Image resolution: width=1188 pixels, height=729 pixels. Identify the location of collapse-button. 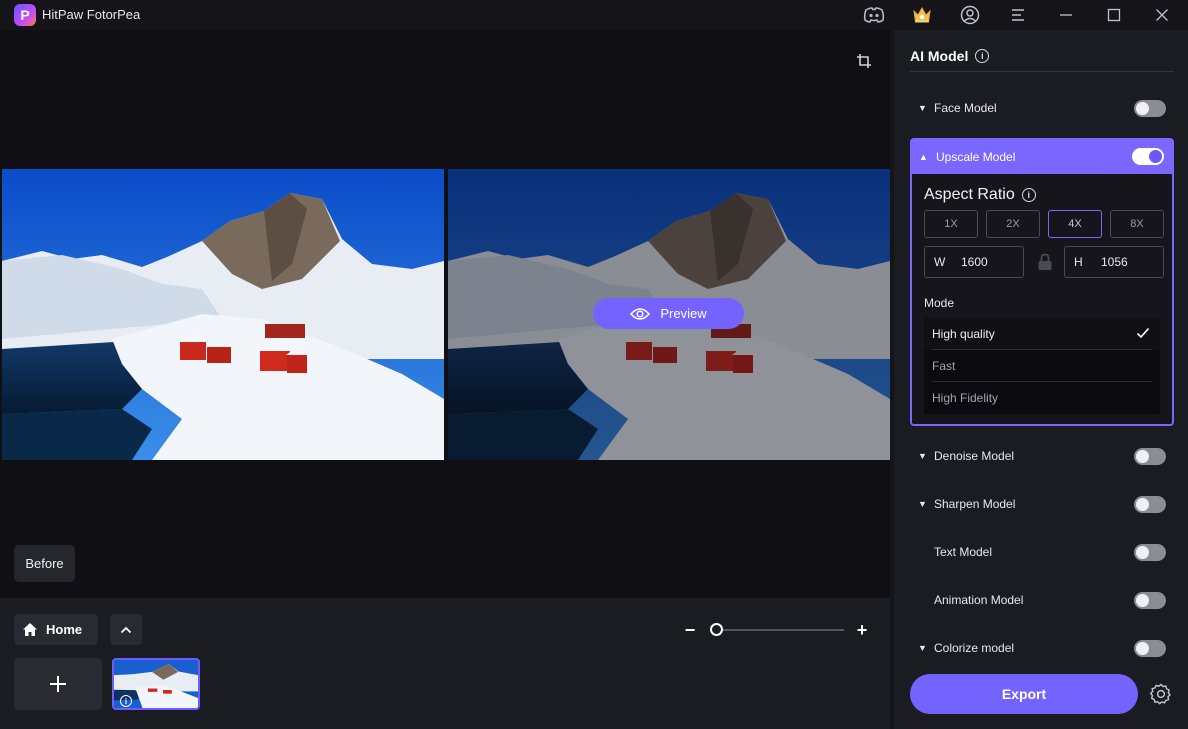
(126, 629).